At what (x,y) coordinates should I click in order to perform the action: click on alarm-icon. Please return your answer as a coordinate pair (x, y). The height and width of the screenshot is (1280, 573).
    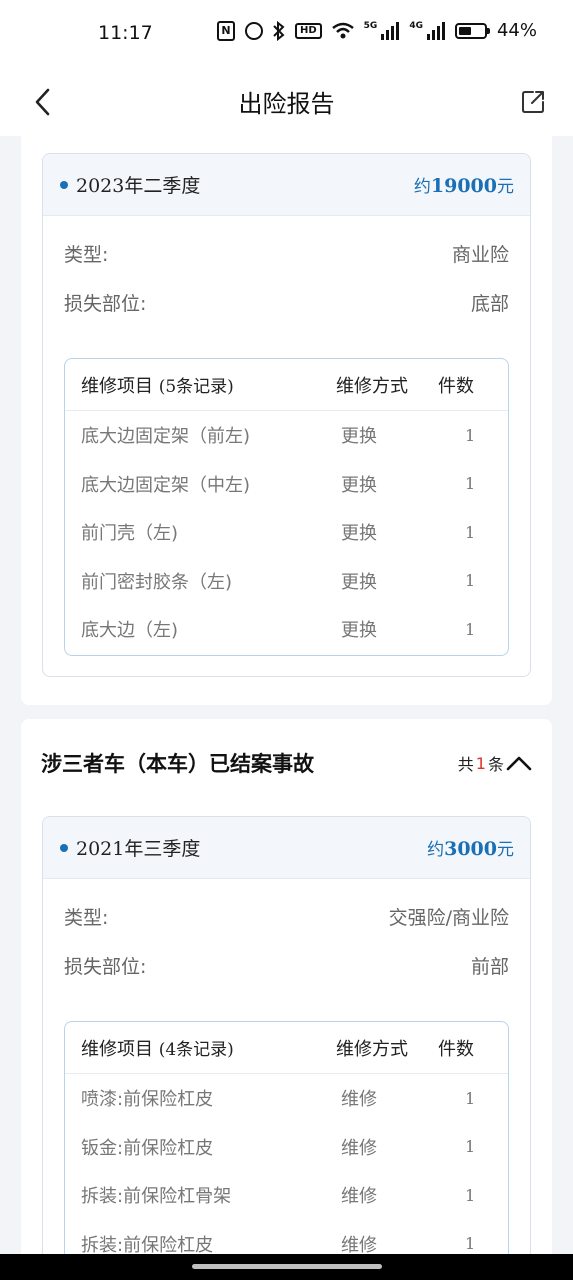
    Looking at the image, I should click on (254, 30).